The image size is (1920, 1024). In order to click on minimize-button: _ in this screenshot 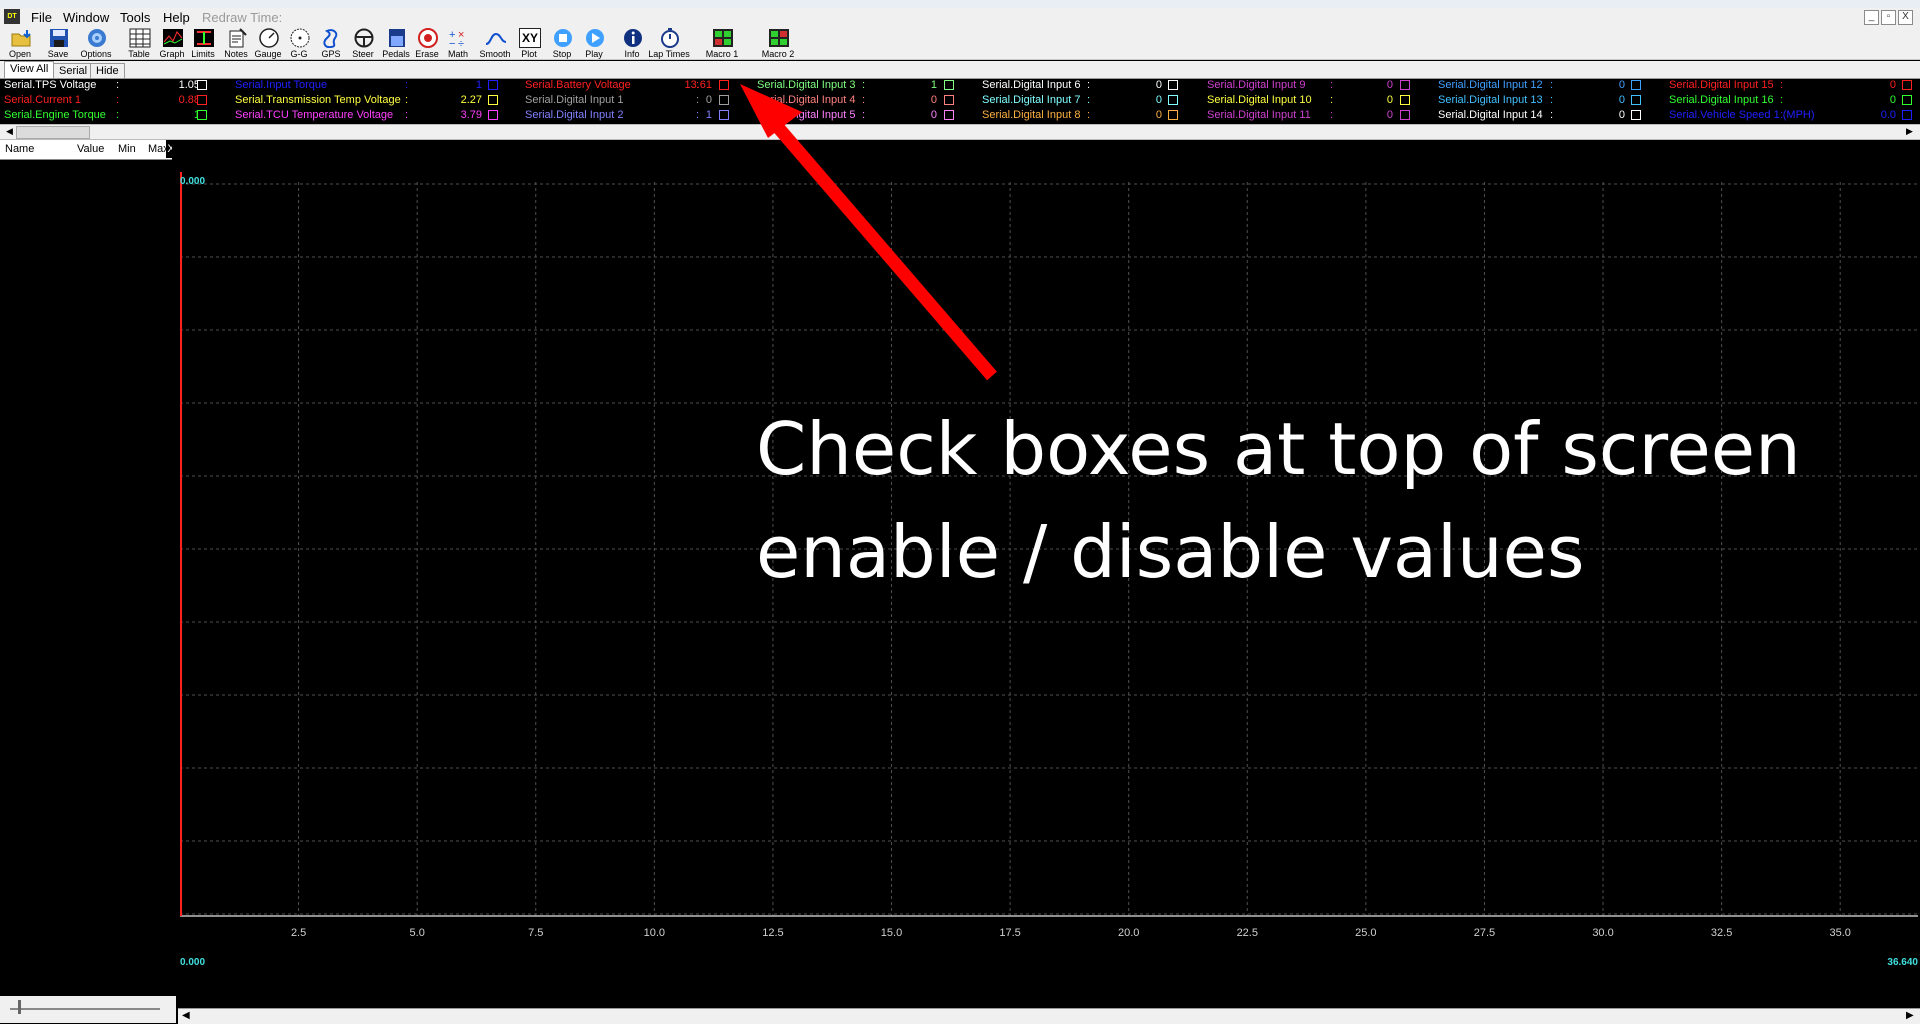, I will do `click(1871, 17)`.